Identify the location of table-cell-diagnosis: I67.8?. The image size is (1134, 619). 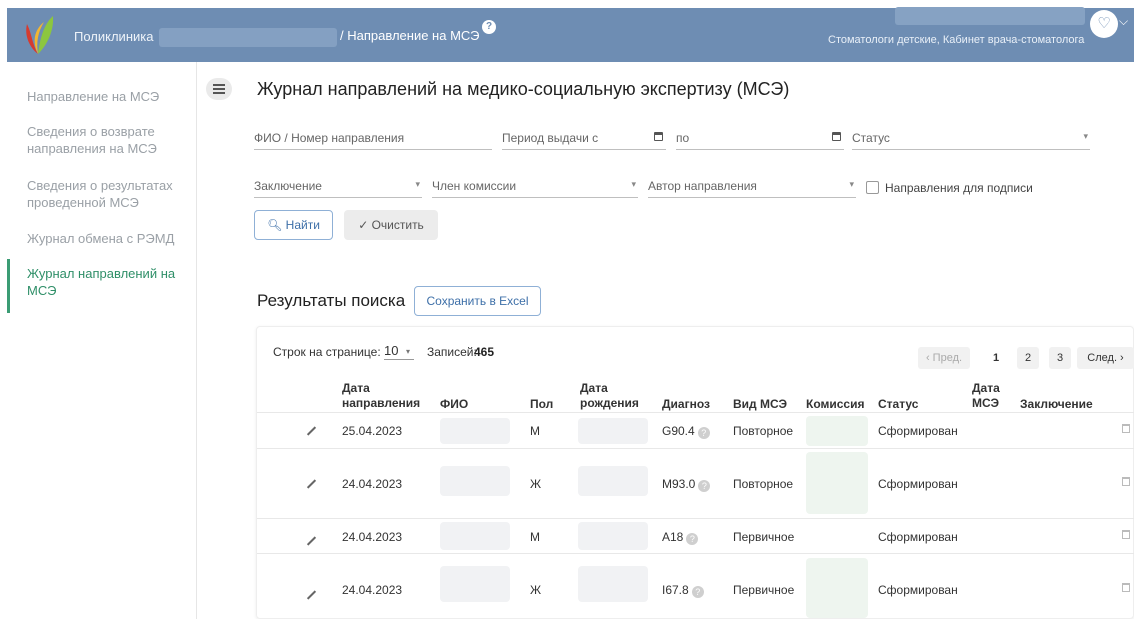
(683, 590).